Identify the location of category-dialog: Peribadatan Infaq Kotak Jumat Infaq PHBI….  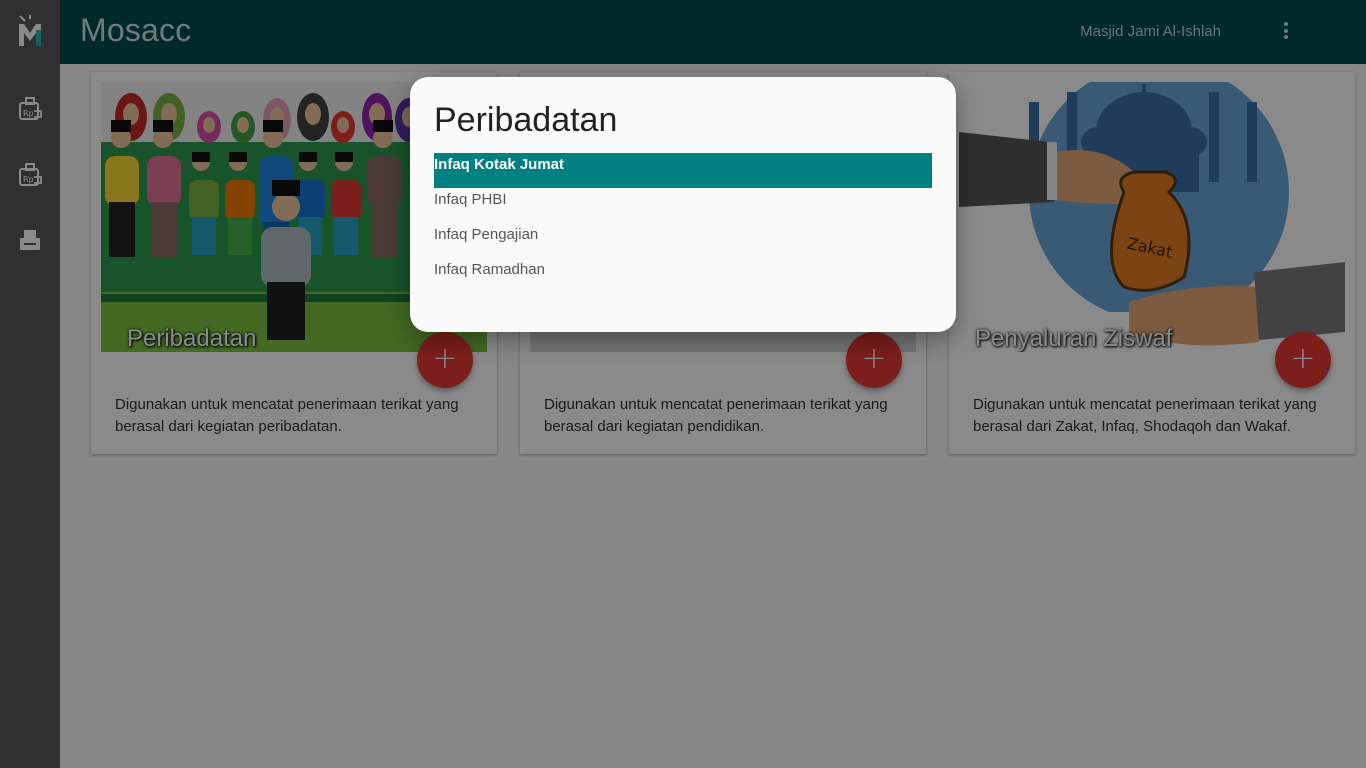
(683, 204).